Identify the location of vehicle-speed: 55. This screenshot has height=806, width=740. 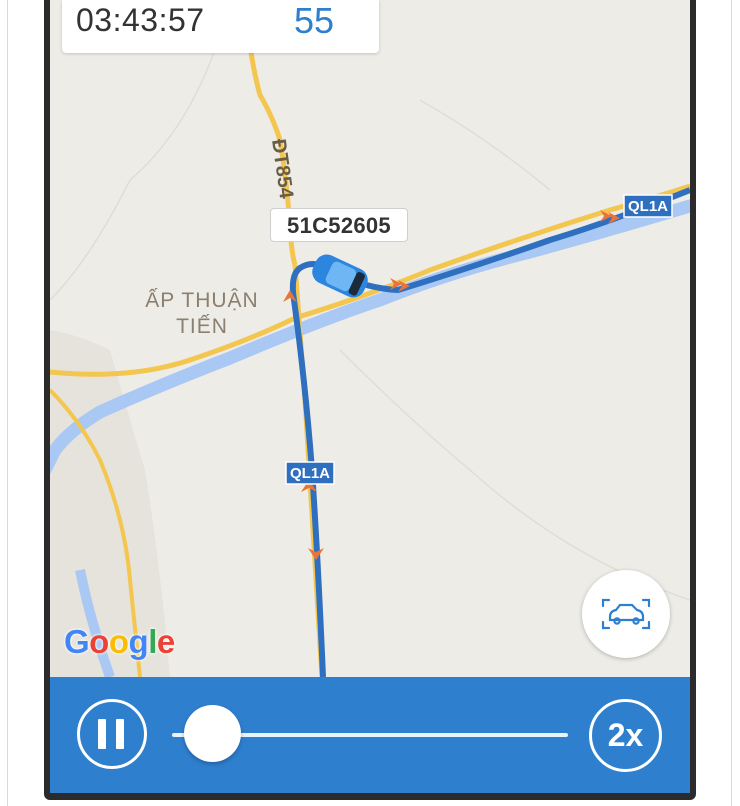
(314, 20).